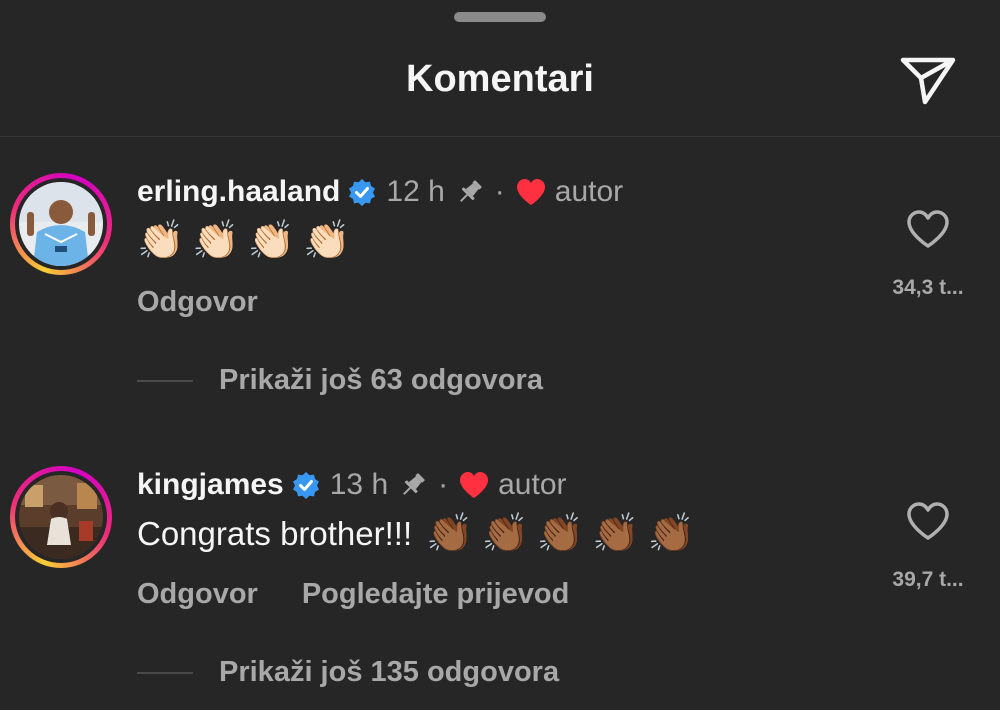  I want to click on send-button, so click(928, 80).